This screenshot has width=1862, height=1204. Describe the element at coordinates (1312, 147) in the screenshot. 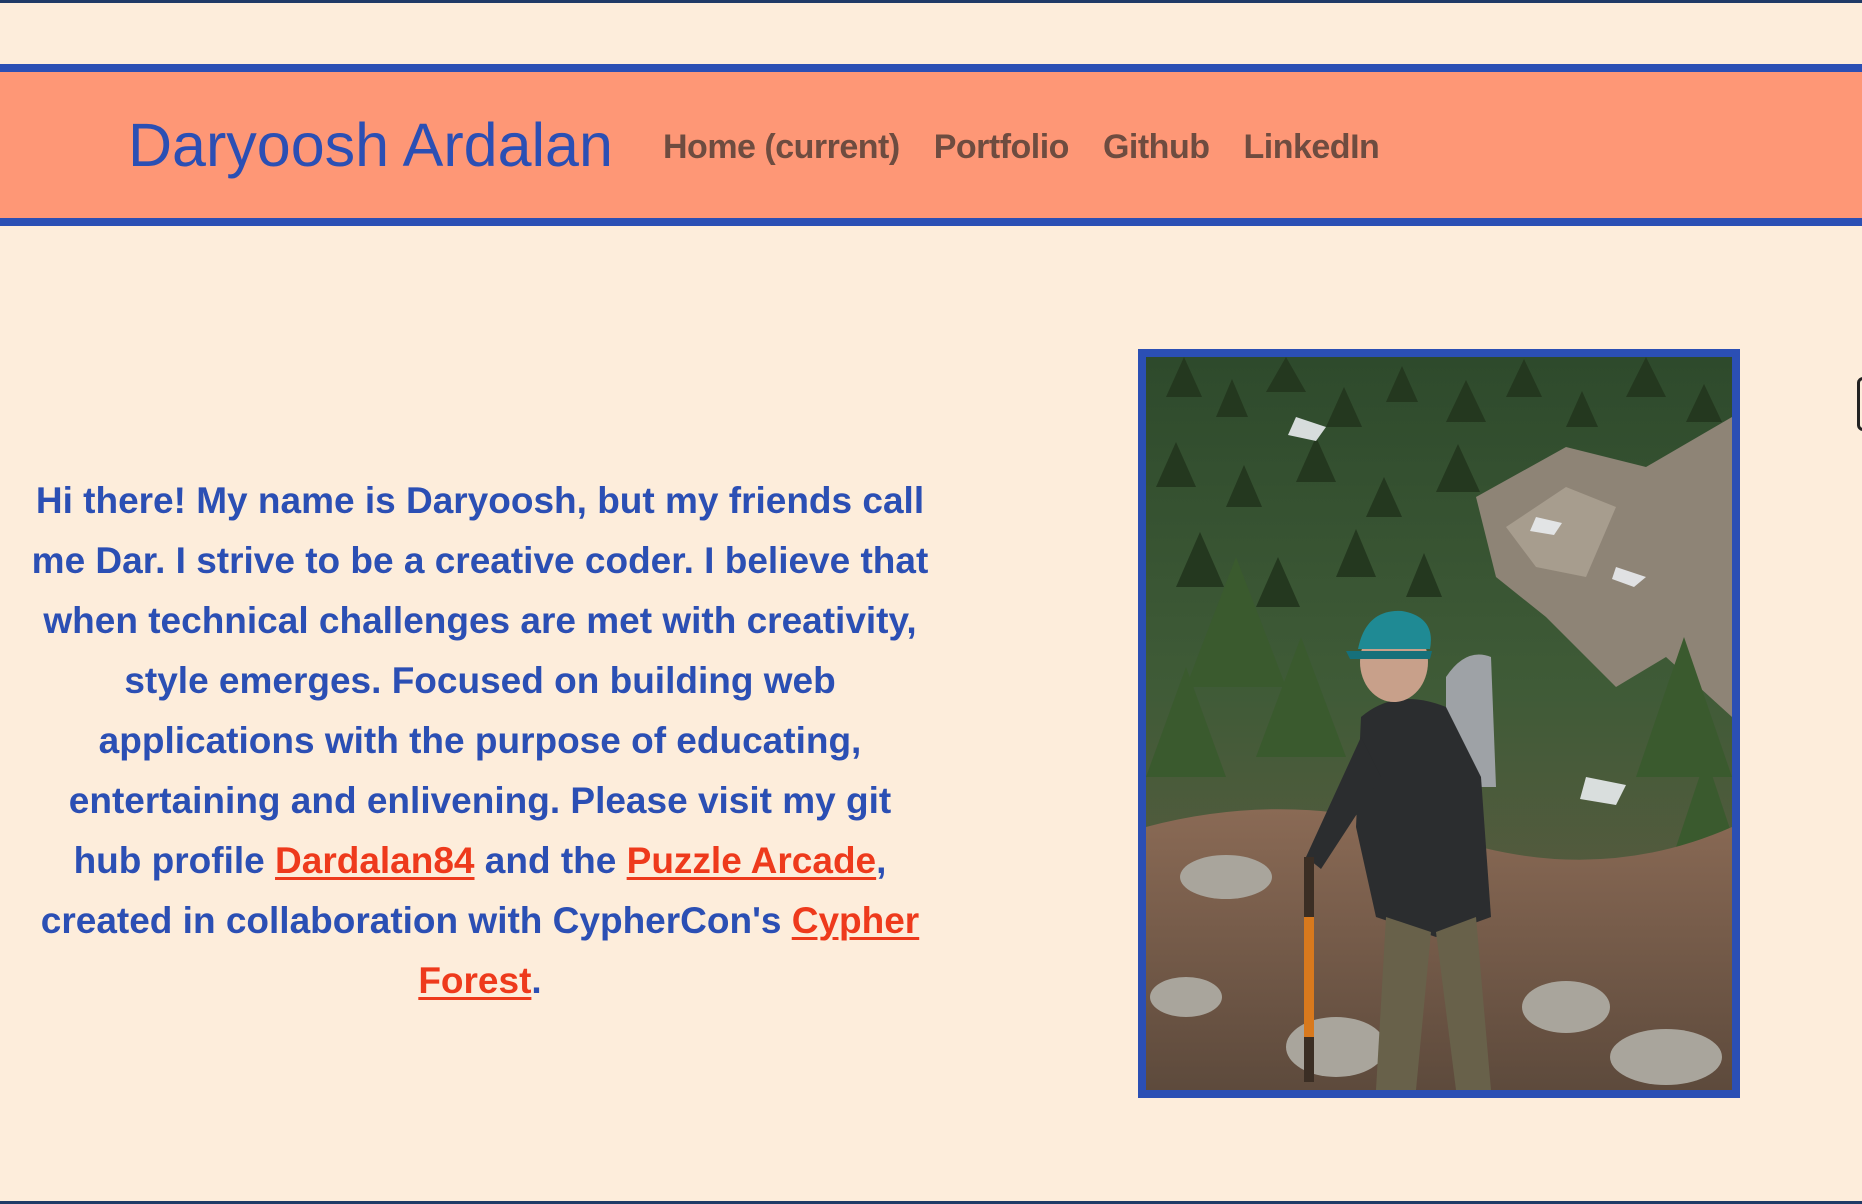

I see `nav-linkedin: LinkedIn` at that location.